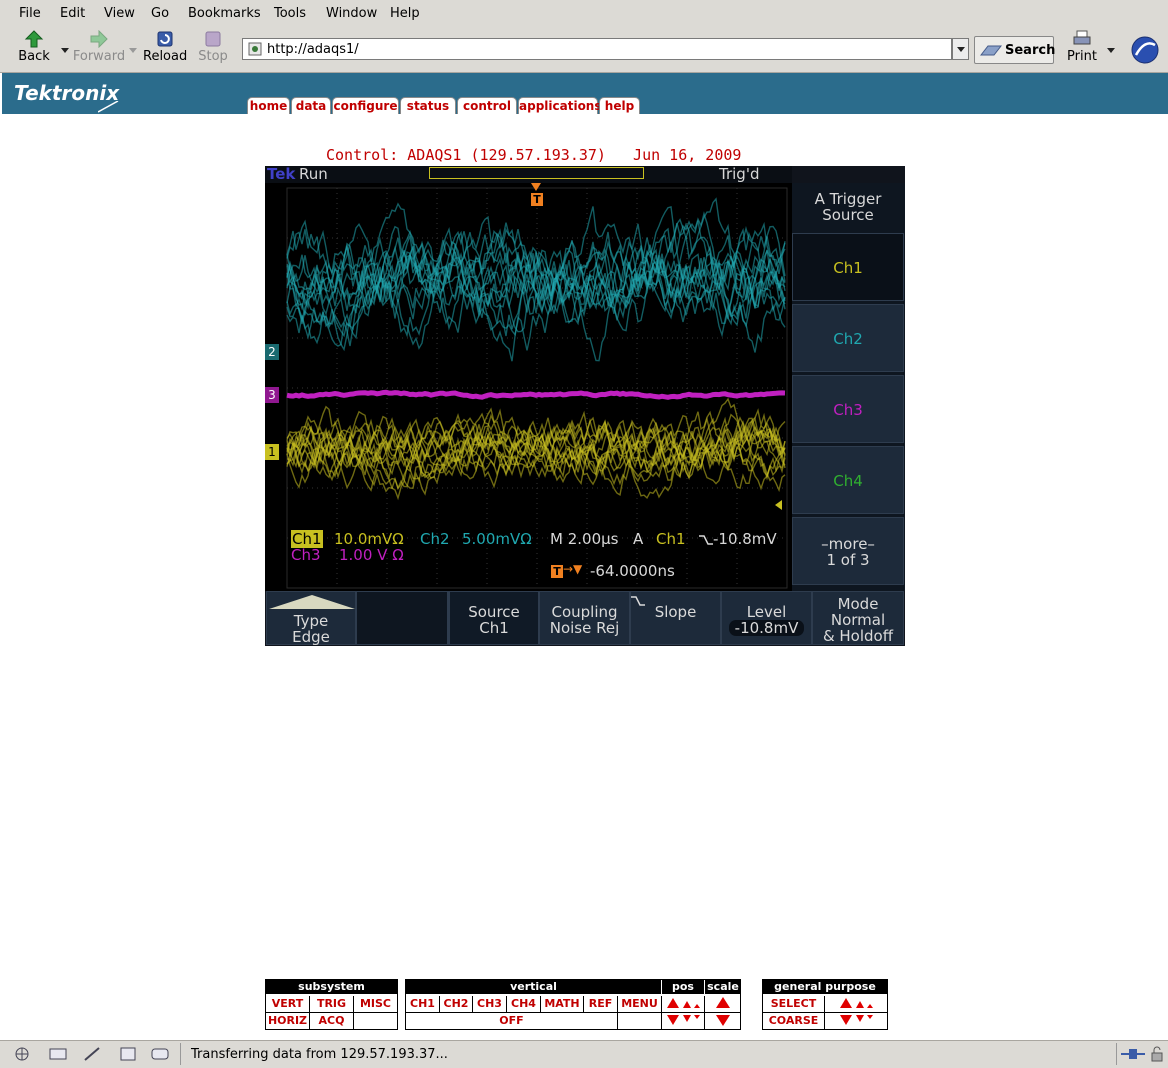  What do you see at coordinates (706, 540) in the screenshot?
I see `slope-falling-icon` at bounding box center [706, 540].